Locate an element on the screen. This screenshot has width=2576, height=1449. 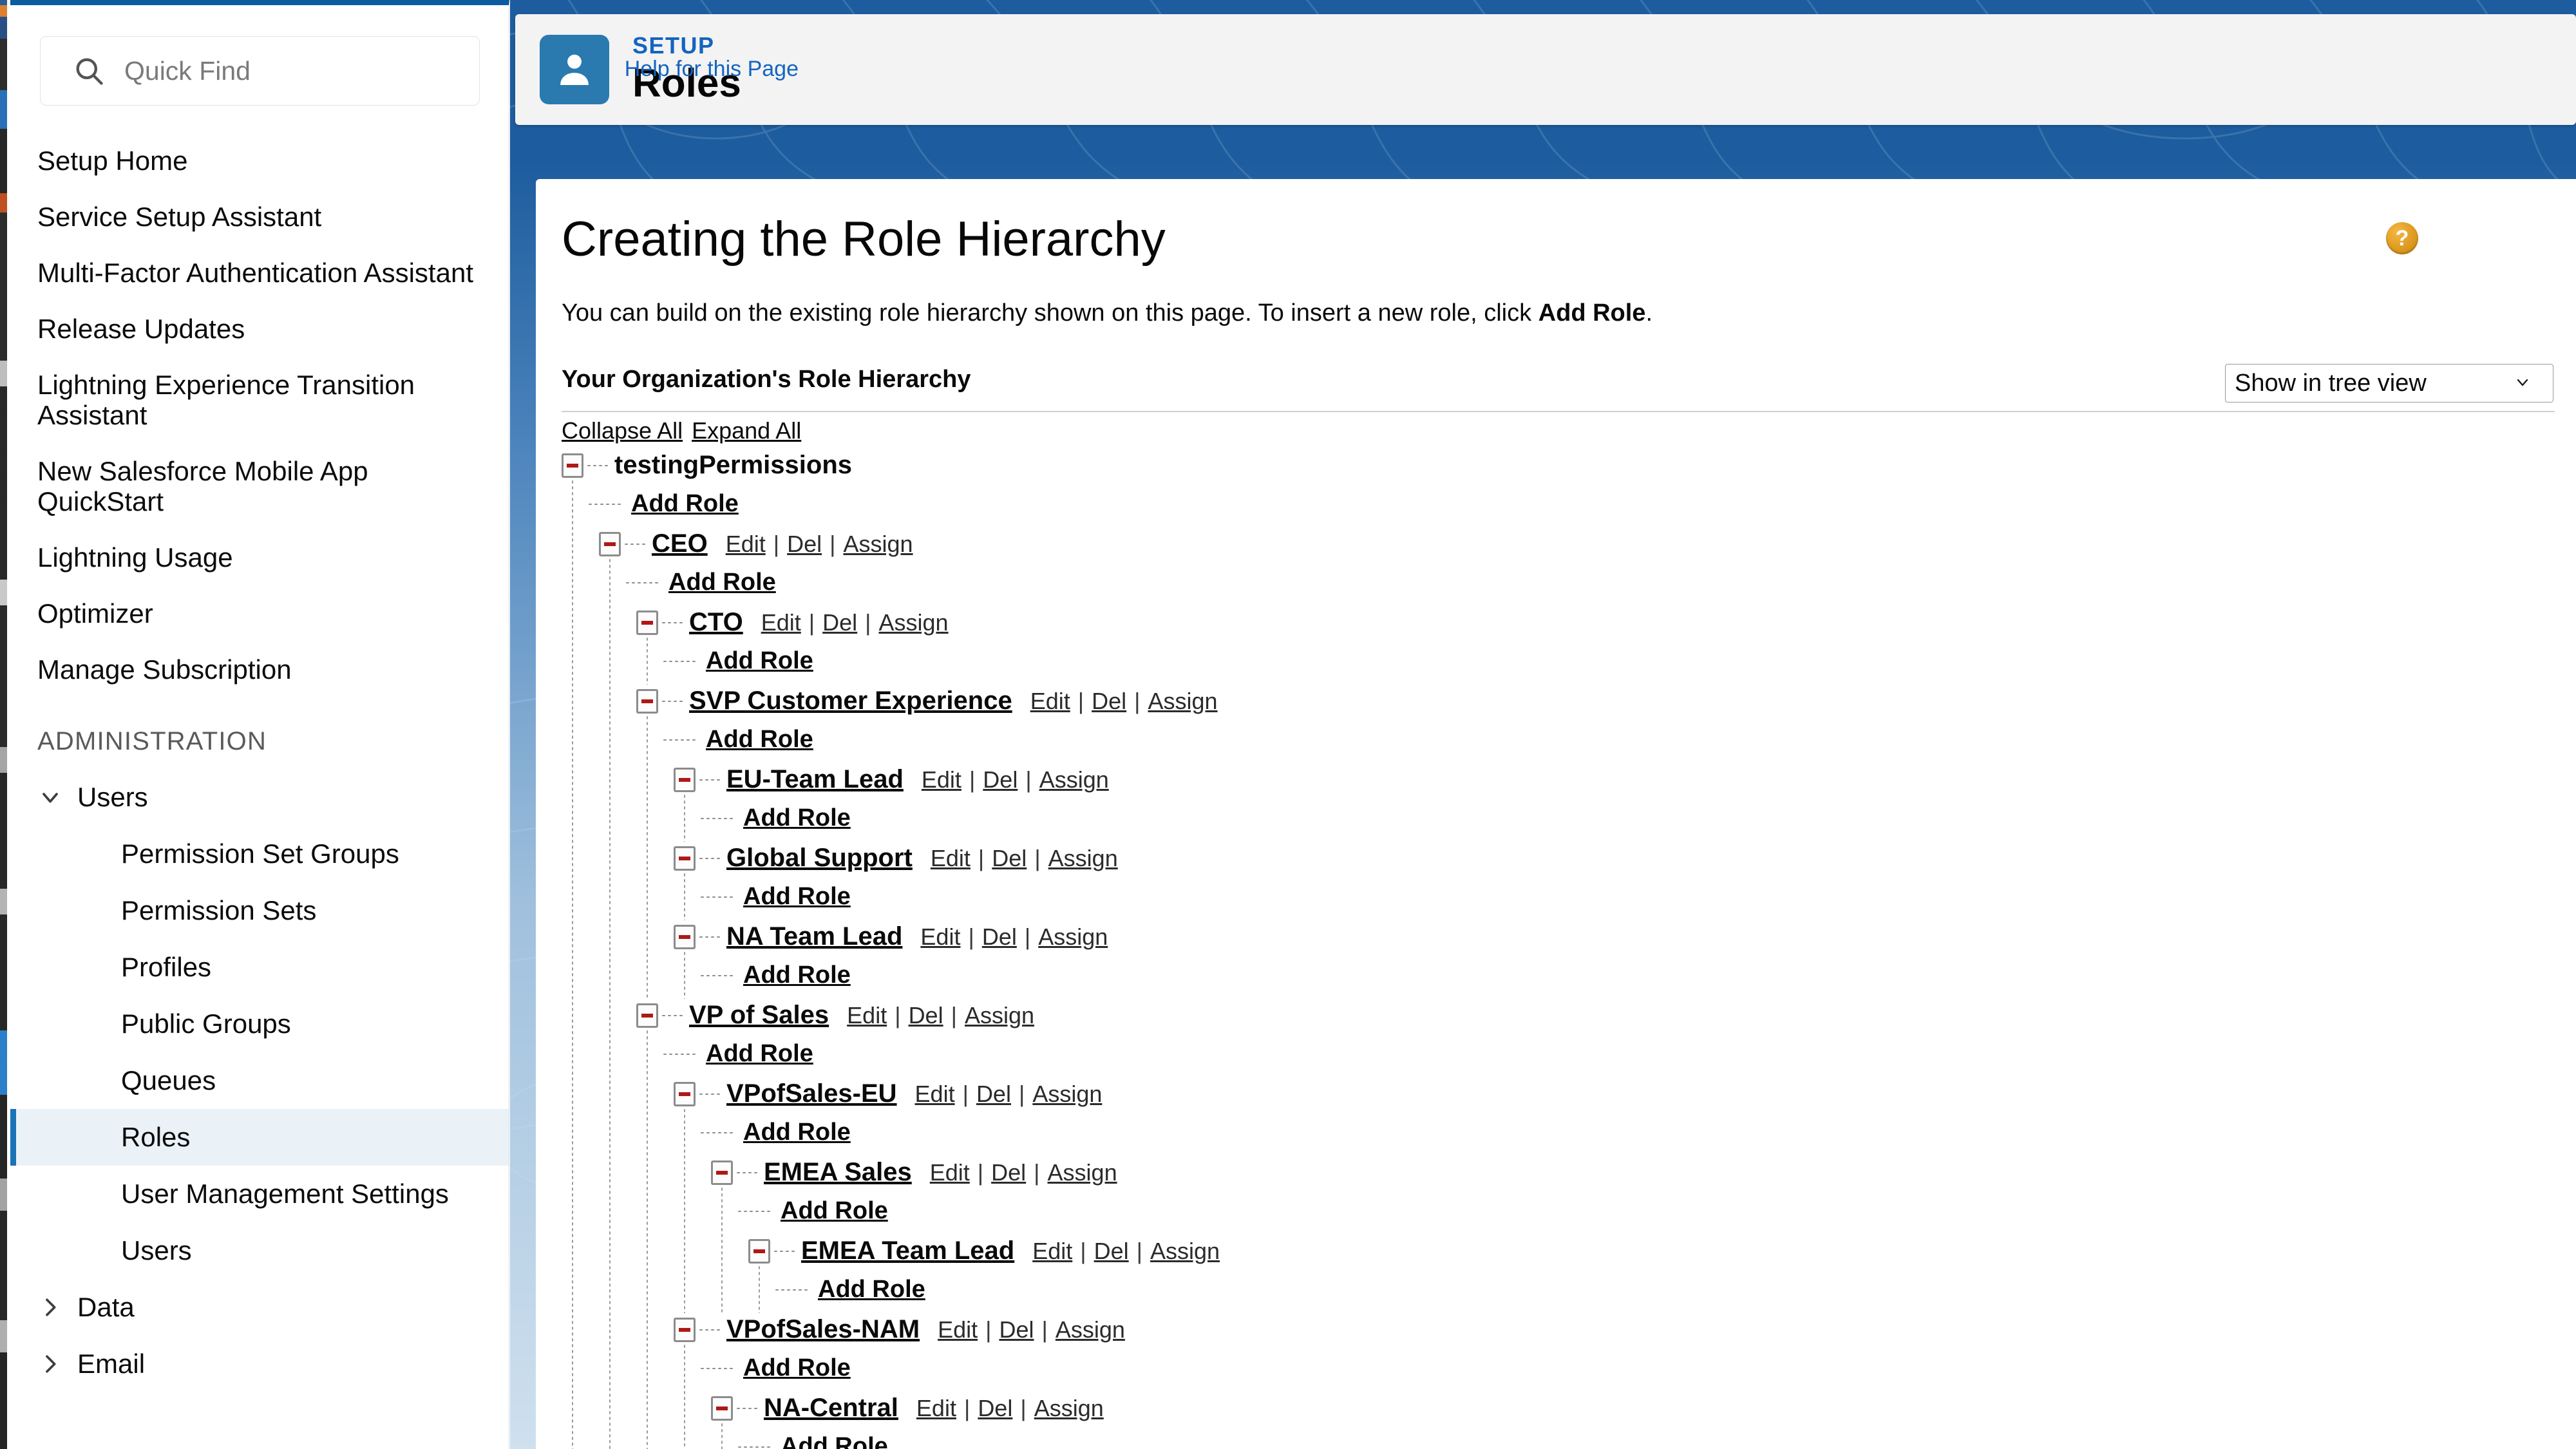
tree-node-label: CTO is located at coordinates (716, 622).